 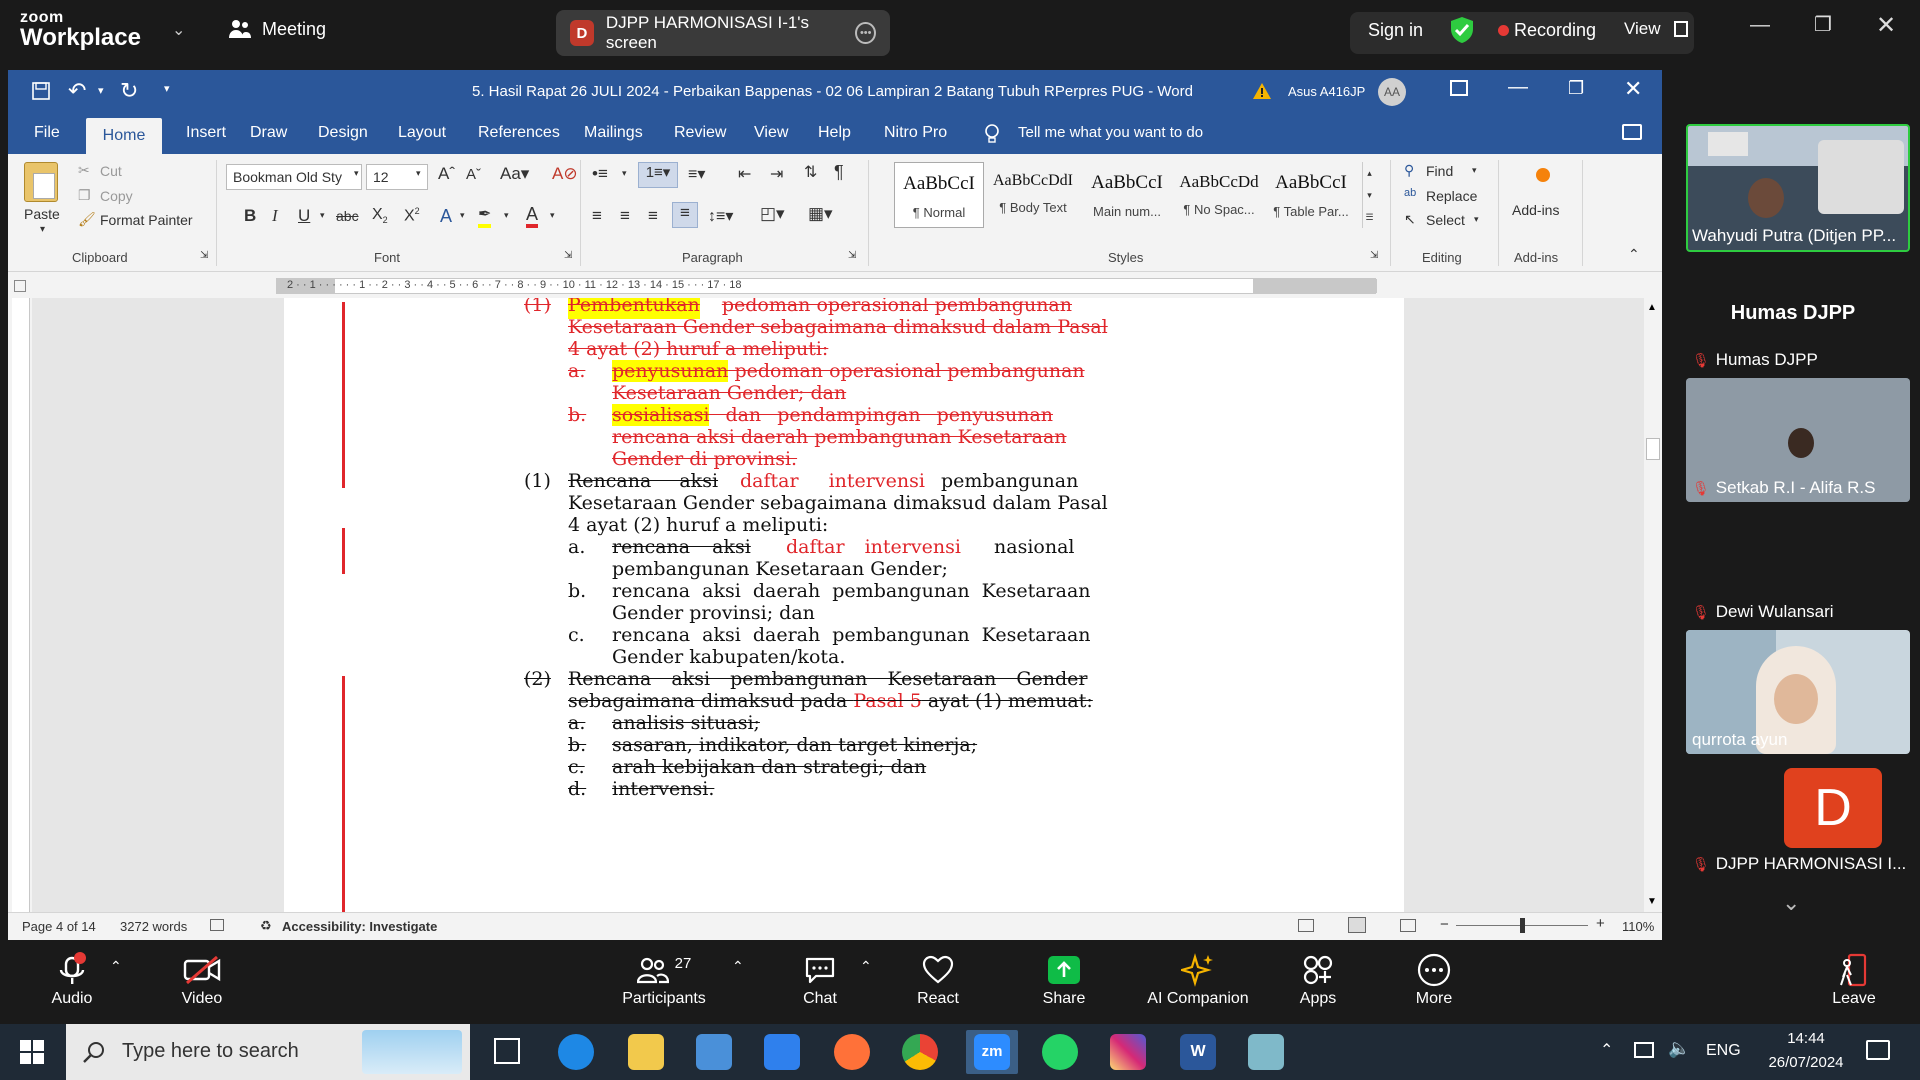 What do you see at coordinates (939, 195) in the screenshot?
I see `style-normal: AaBbCcI ¶ Normal` at bounding box center [939, 195].